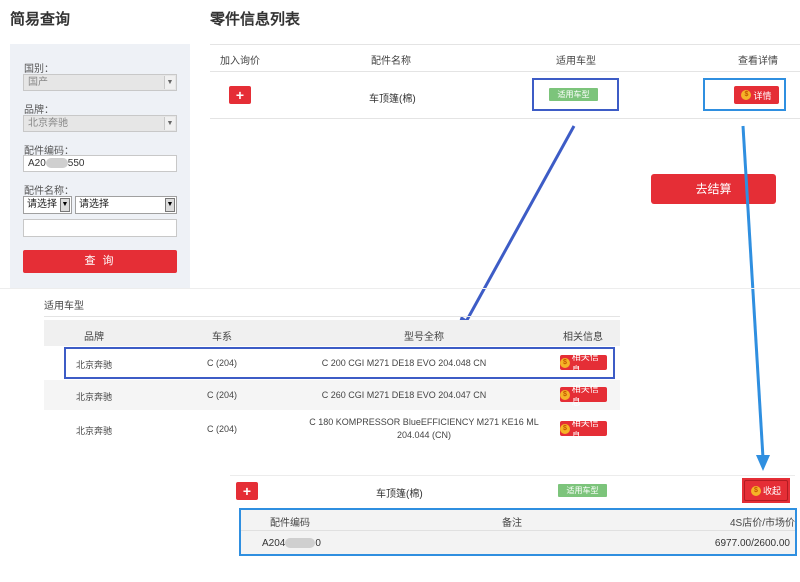 The height and width of the screenshot is (582, 800). I want to click on detail-highlight-box, so click(518, 532).